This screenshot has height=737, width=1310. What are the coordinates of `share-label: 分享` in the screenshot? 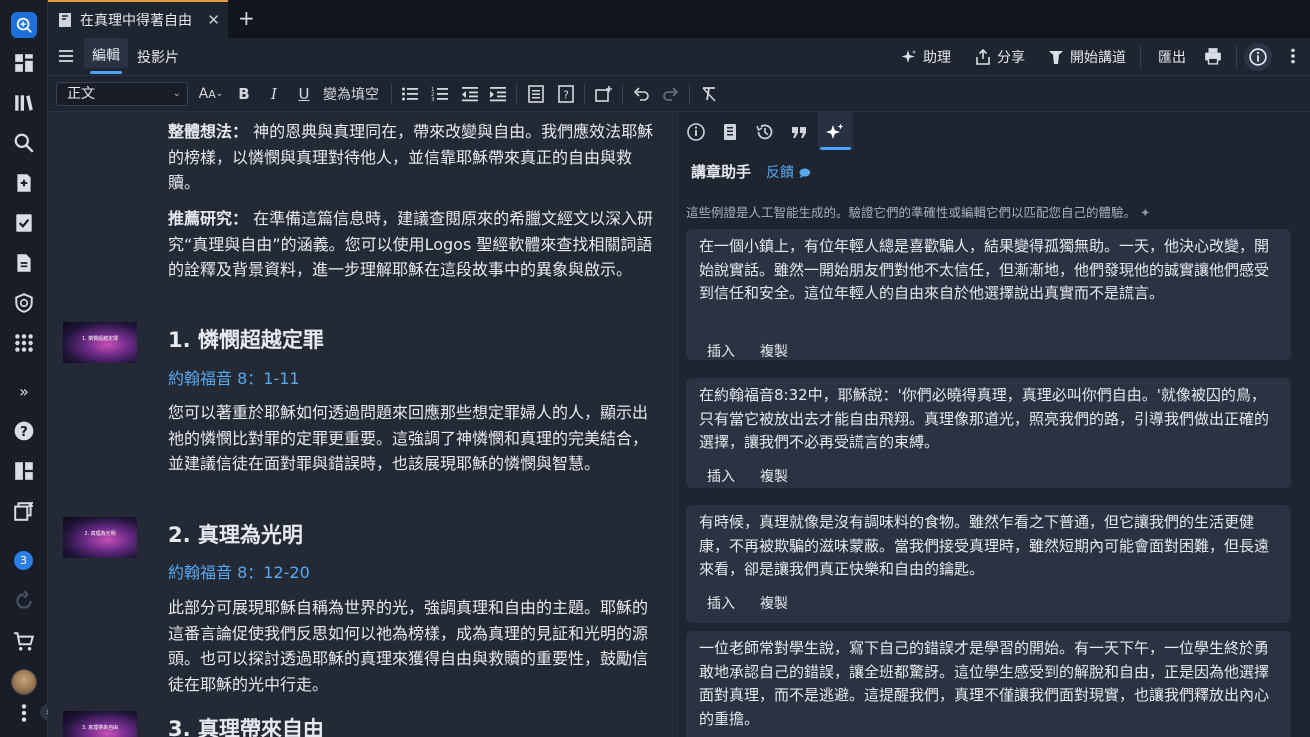 It's located at (1011, 58).